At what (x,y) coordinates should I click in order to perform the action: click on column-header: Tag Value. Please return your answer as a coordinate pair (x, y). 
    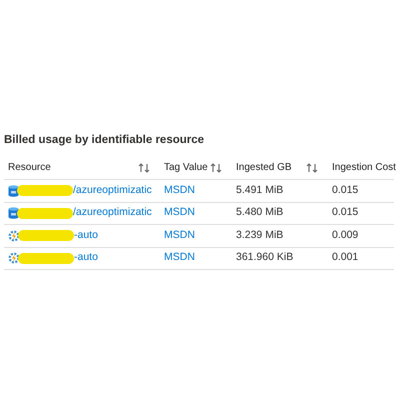
    Looking at the image, I should click on (186, 167).